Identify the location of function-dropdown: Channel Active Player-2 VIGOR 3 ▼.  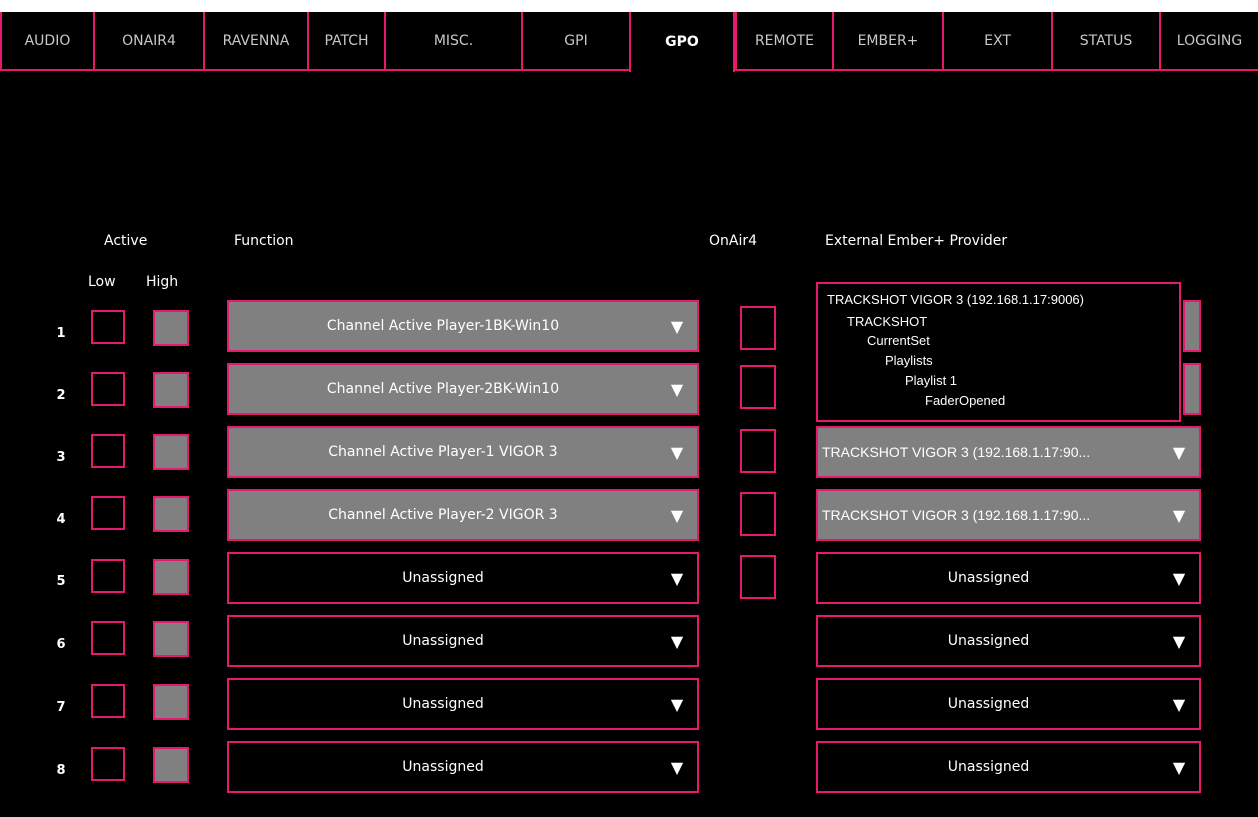
(463, 515).